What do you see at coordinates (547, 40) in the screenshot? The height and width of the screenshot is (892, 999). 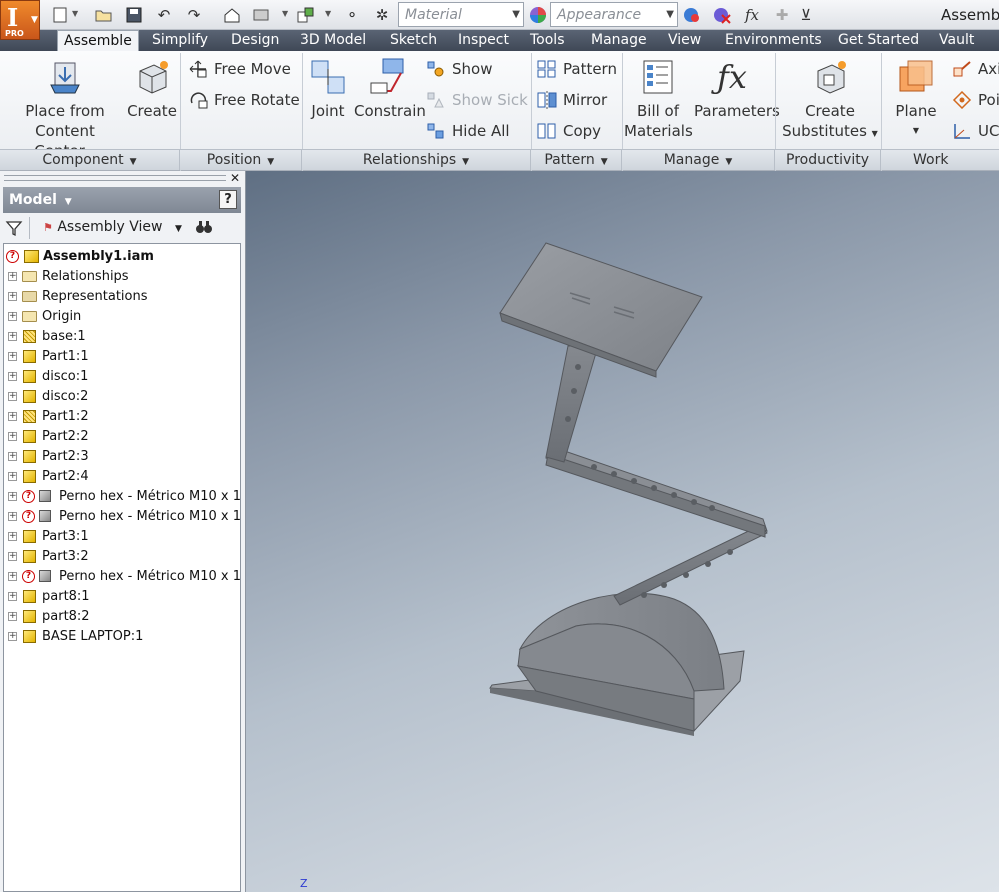 I see `tab-tools: Tools` at bounding box center [547, 40].